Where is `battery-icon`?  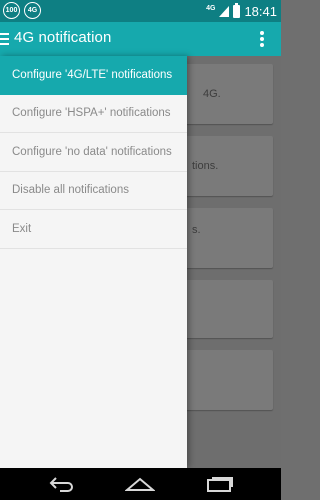
battery-icon is located at coordinates (237, 10).